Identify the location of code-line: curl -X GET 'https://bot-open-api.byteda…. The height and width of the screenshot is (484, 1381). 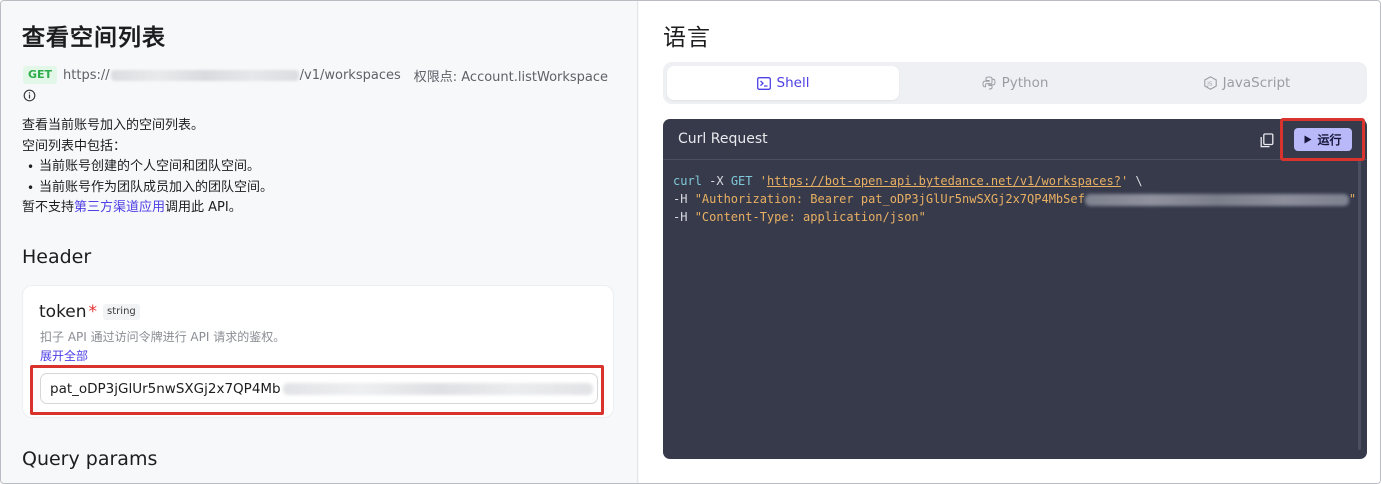
(1014, 181).